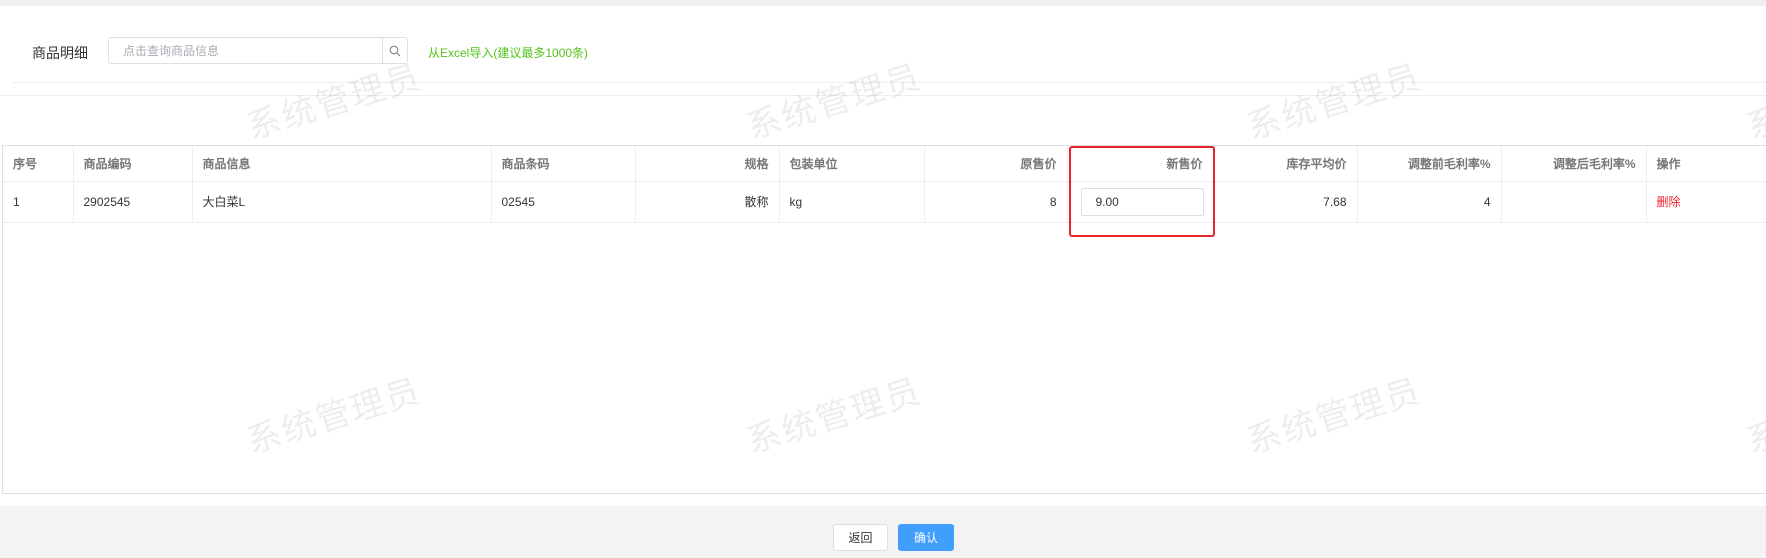  I want to click on cell-new-price, so click(1140, 202).